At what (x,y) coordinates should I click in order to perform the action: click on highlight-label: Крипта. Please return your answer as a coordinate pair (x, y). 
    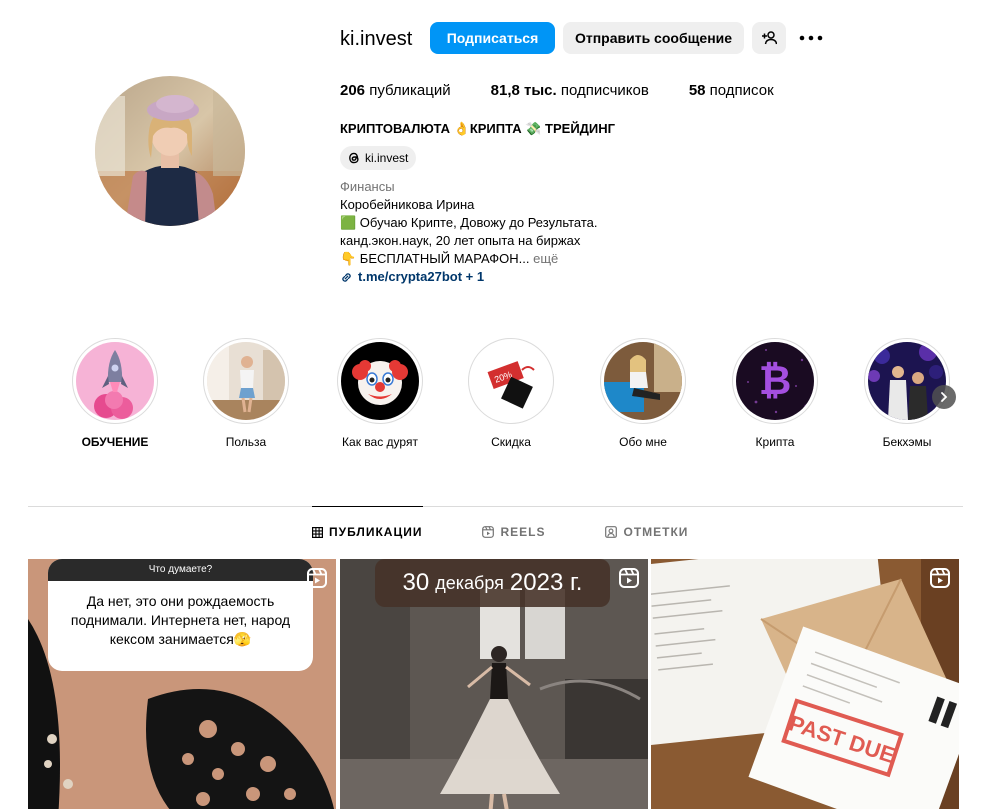
    Looking at the image, I should click on (775, 442).